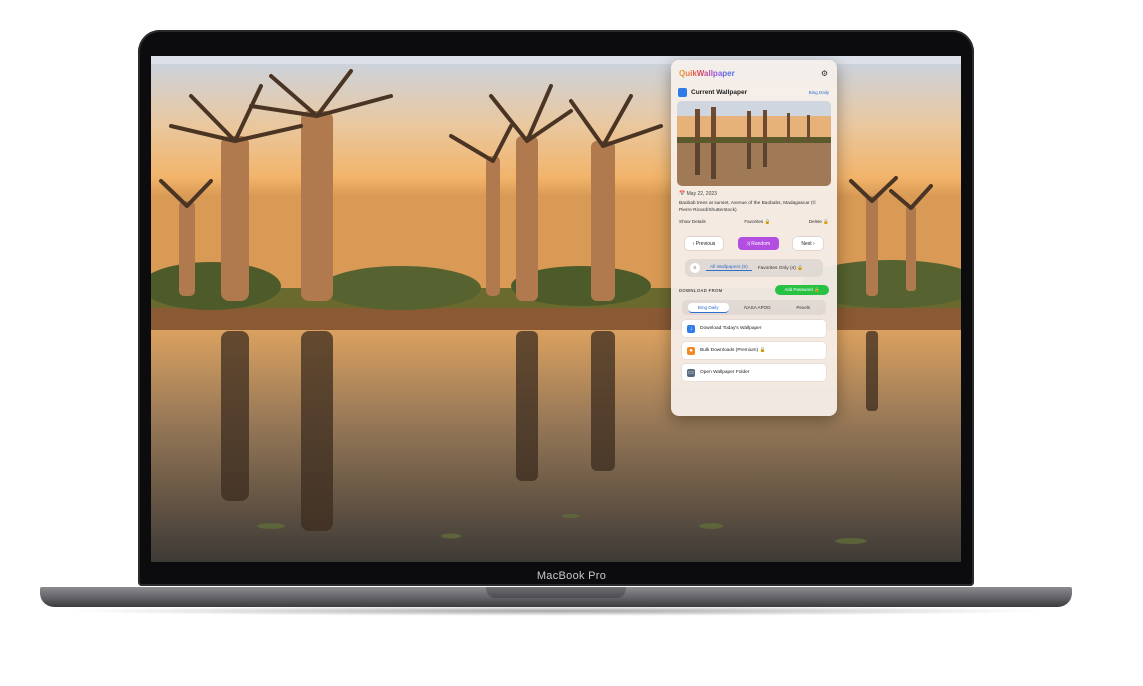  I want to click on image-icon, so click(682, 92).